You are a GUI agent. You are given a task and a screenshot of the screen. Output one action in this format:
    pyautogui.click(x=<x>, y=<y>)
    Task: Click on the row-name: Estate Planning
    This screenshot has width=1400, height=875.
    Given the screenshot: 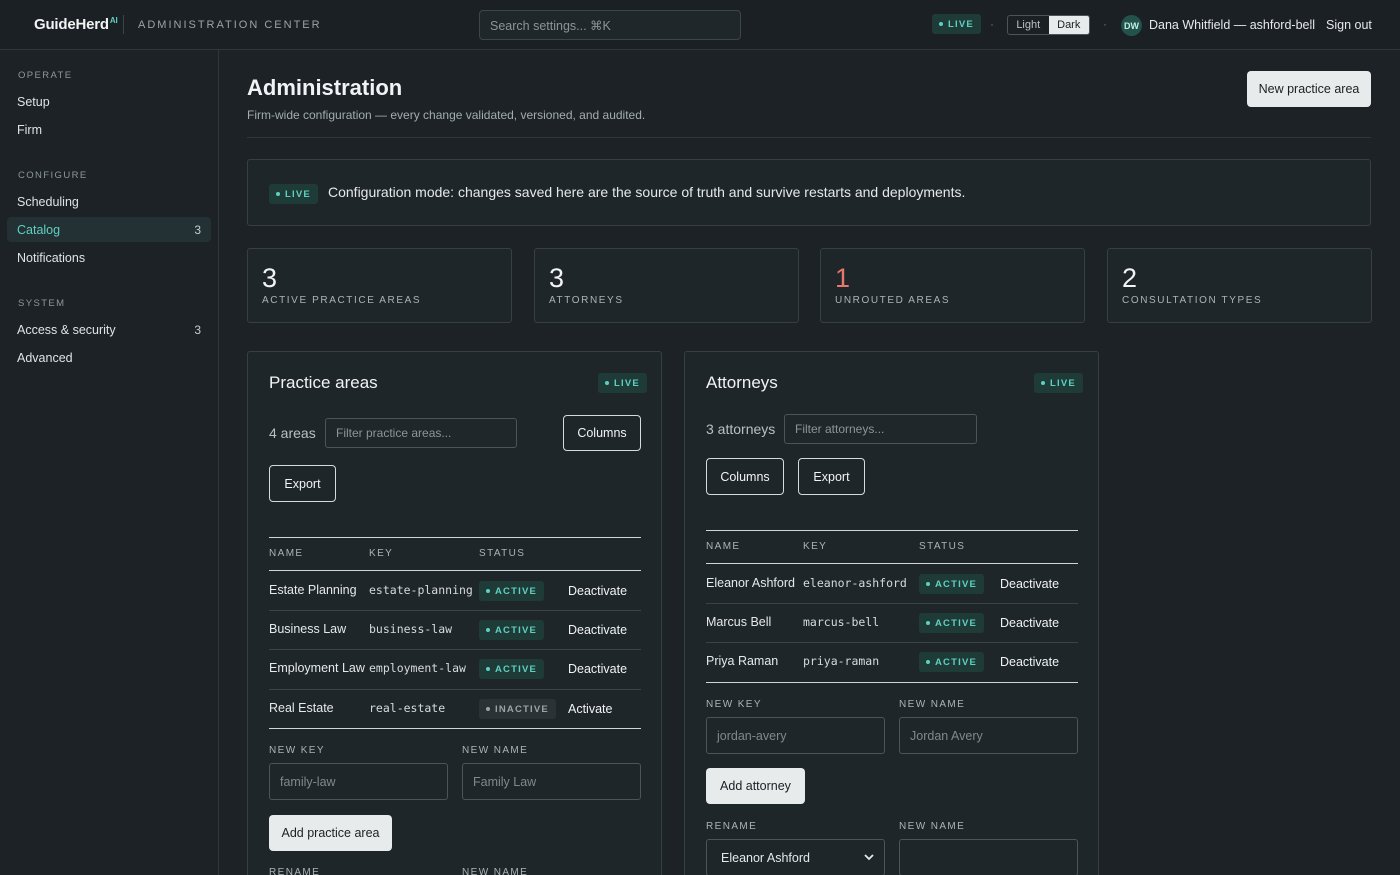 What is the action you would take?
    pyautogui.click(x=313, y=590)
    